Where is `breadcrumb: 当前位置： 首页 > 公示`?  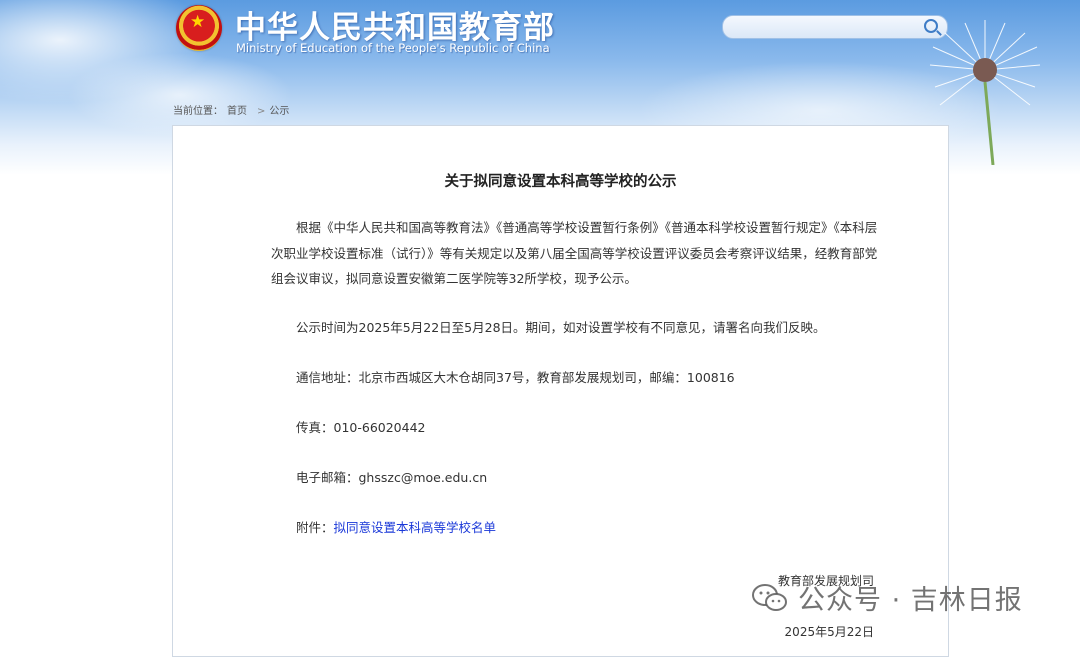
breadcrumb: 当前位置： 首页 > 公示 is located at coordinates (233, 109).